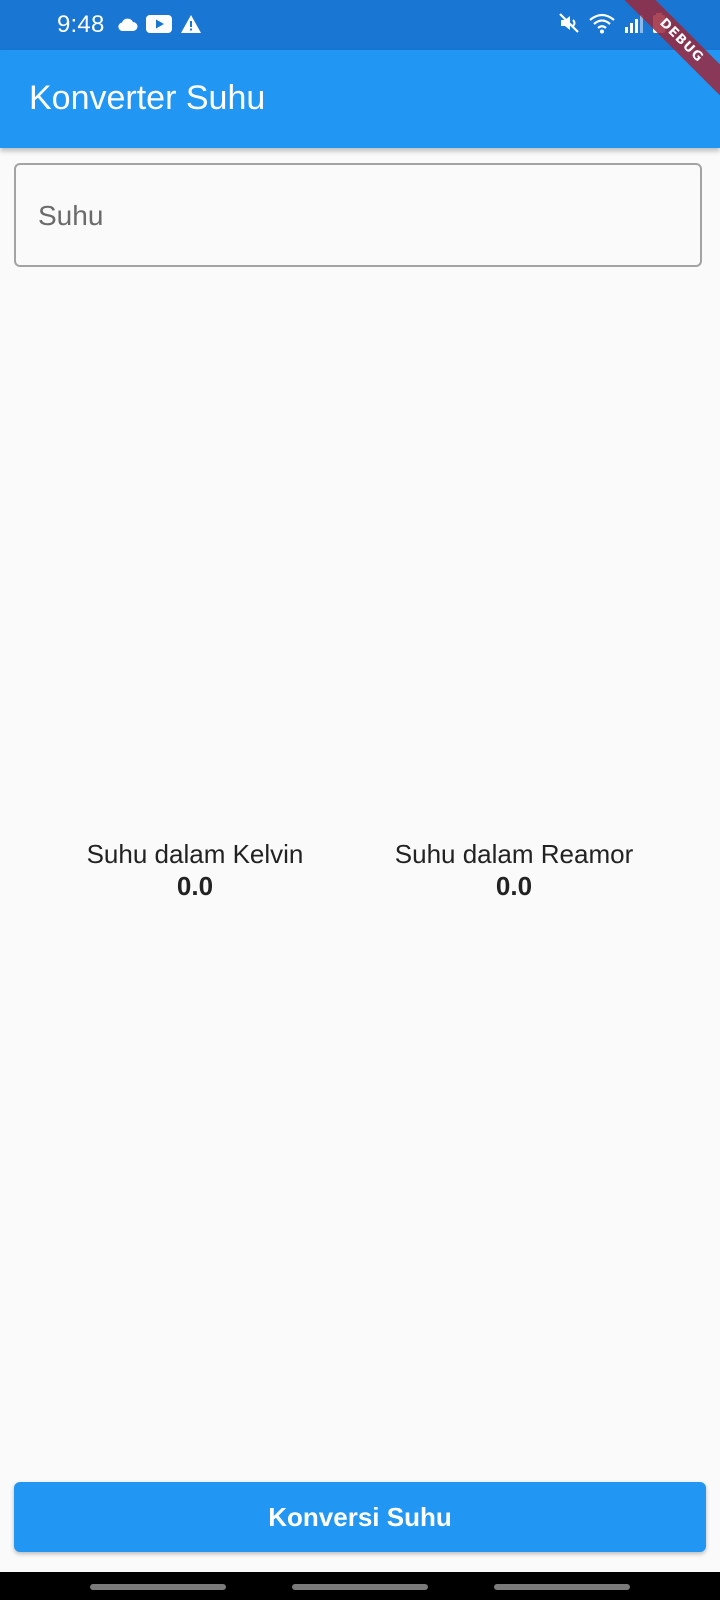  I want to click on status-time: 9:48, so click(81, 24).